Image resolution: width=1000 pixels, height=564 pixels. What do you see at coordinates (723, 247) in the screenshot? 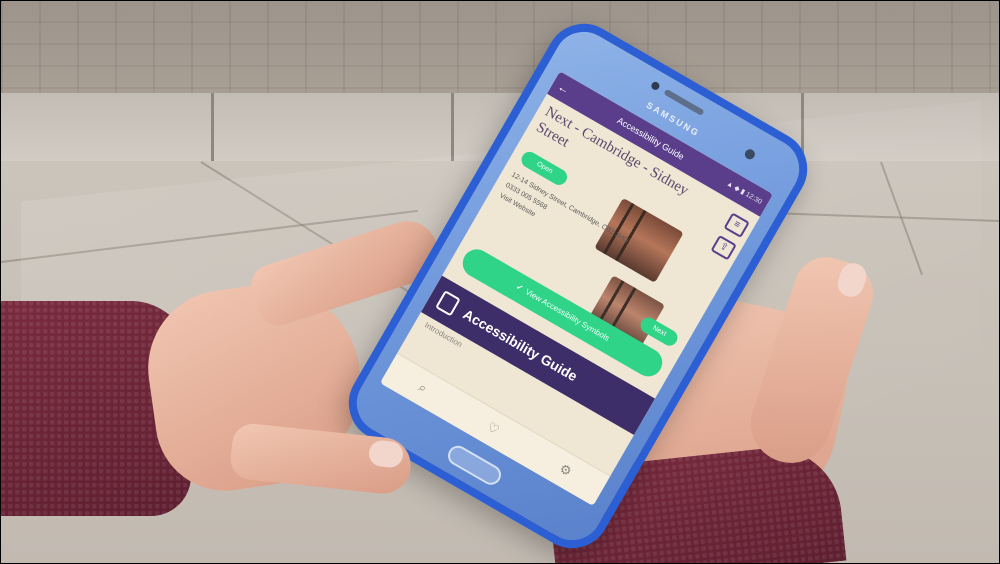
I see `share-icon: ⇪` at bounding box center [723, 247].